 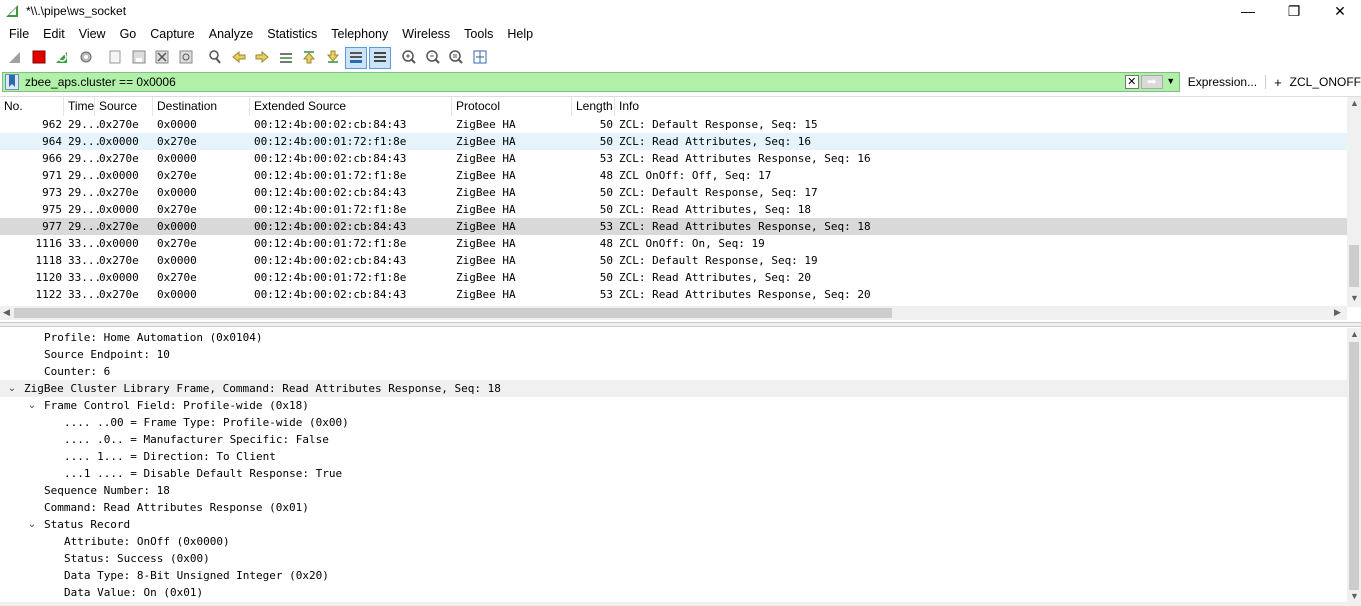 I want to click on details-vertical-scrollbar: ▲ ▼, so click(x=1354, y=466).